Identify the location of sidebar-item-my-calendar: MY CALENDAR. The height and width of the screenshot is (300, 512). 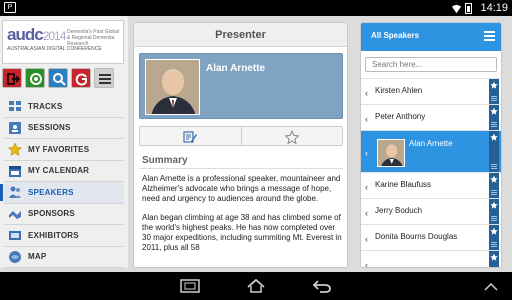
(64, 171).